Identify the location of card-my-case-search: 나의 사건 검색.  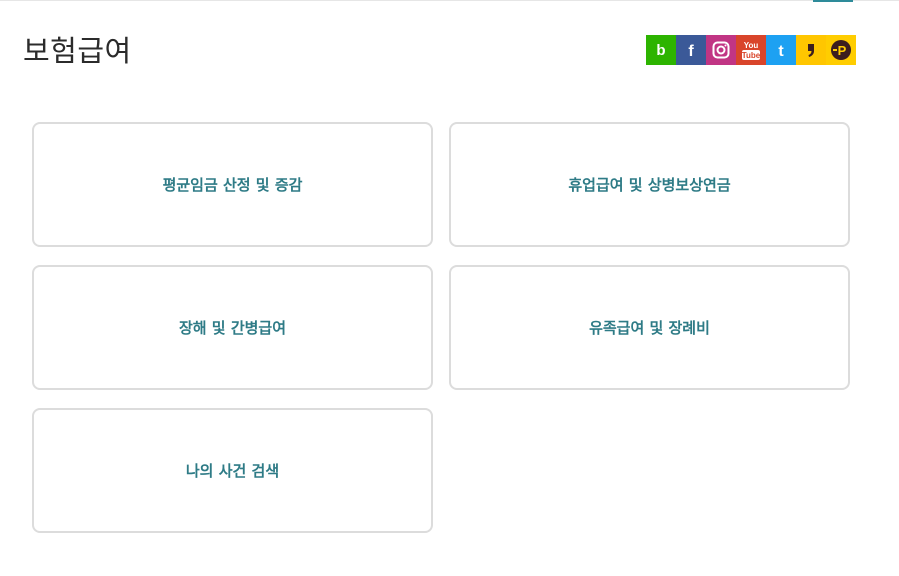
(232, 470).